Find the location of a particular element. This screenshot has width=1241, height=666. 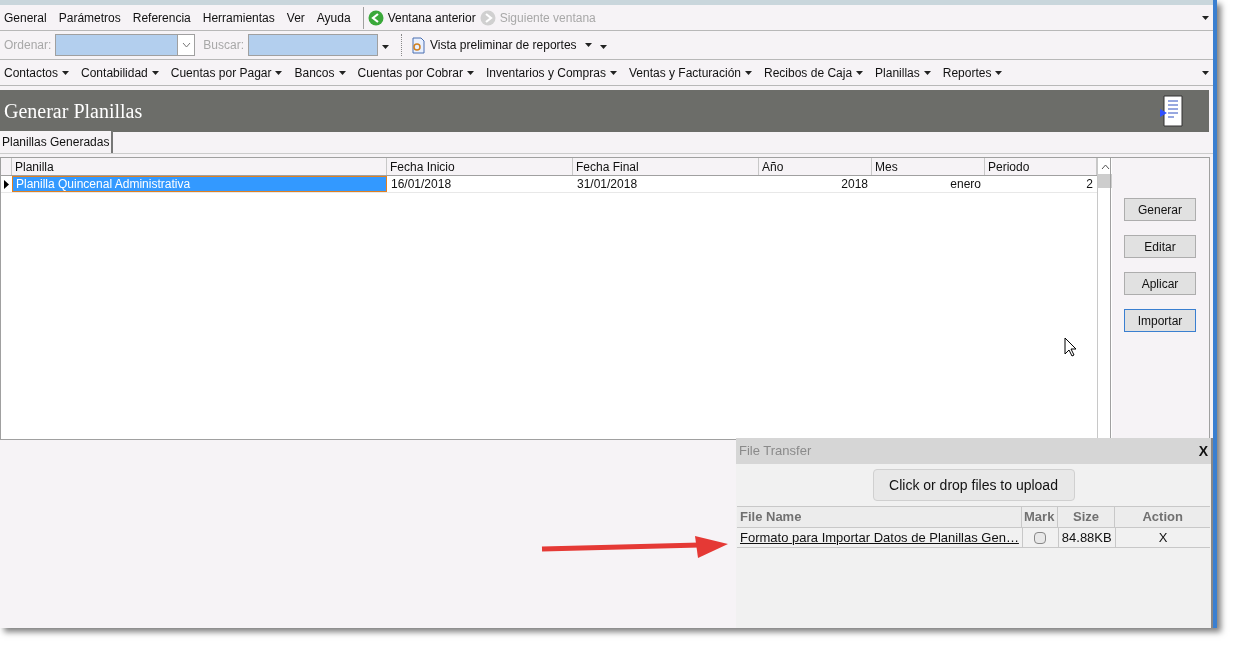

arrow-icon is located at coordinates (635, 547).